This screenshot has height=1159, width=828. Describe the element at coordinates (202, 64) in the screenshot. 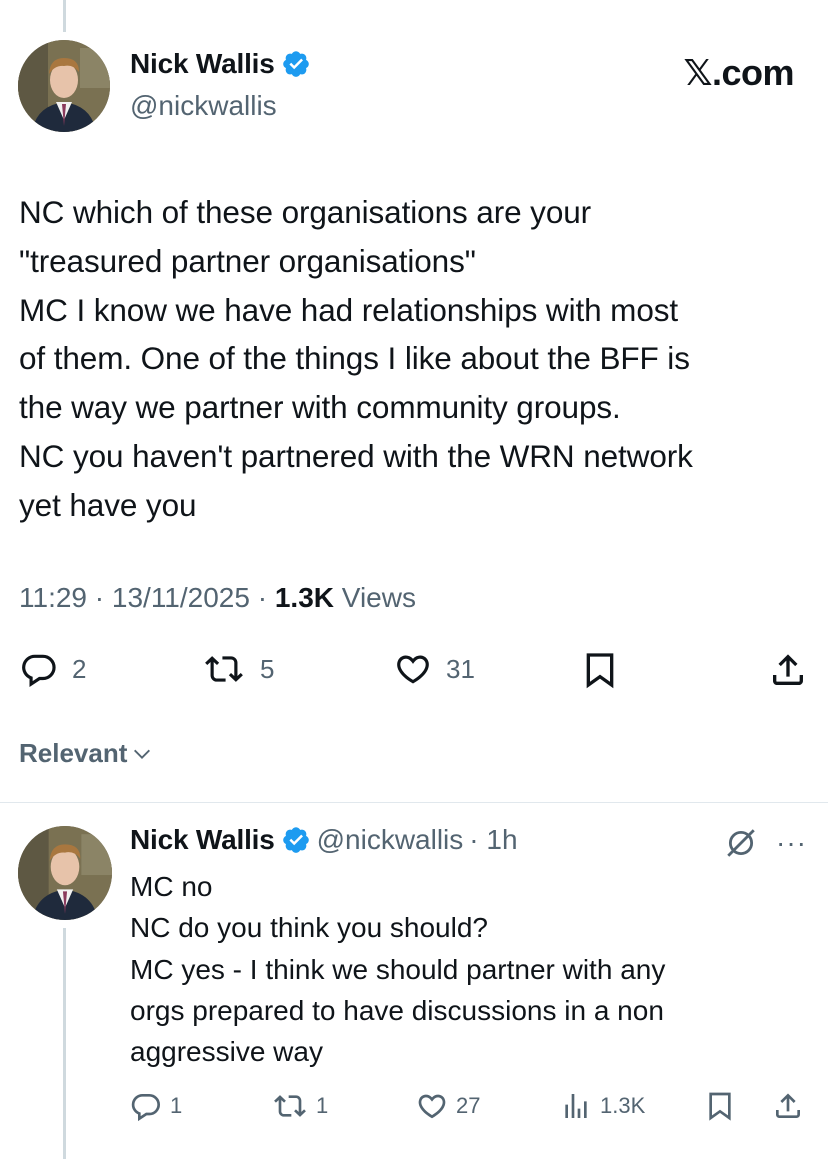

I see `author-name: Nick Wallis` at that location.